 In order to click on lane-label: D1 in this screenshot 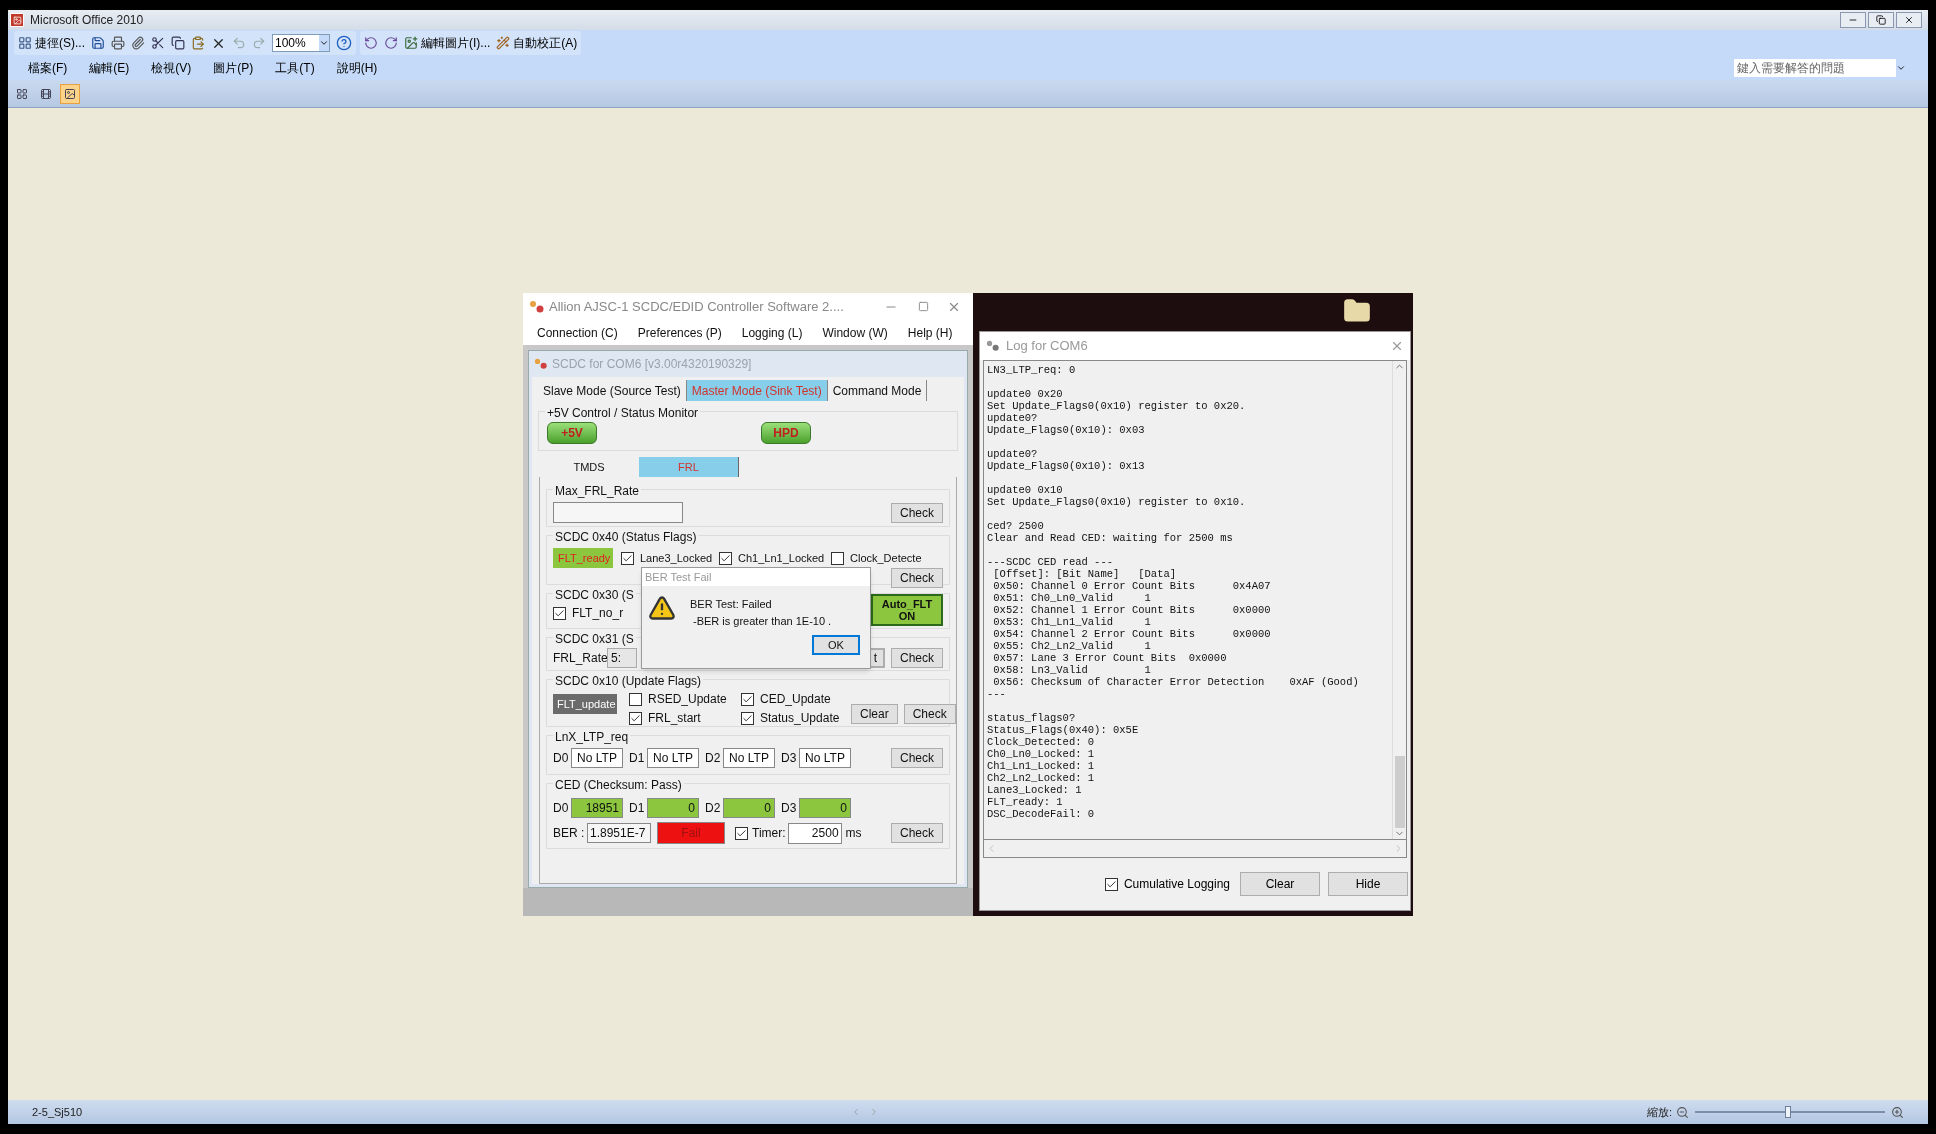, I will do `click(637, 808)`.